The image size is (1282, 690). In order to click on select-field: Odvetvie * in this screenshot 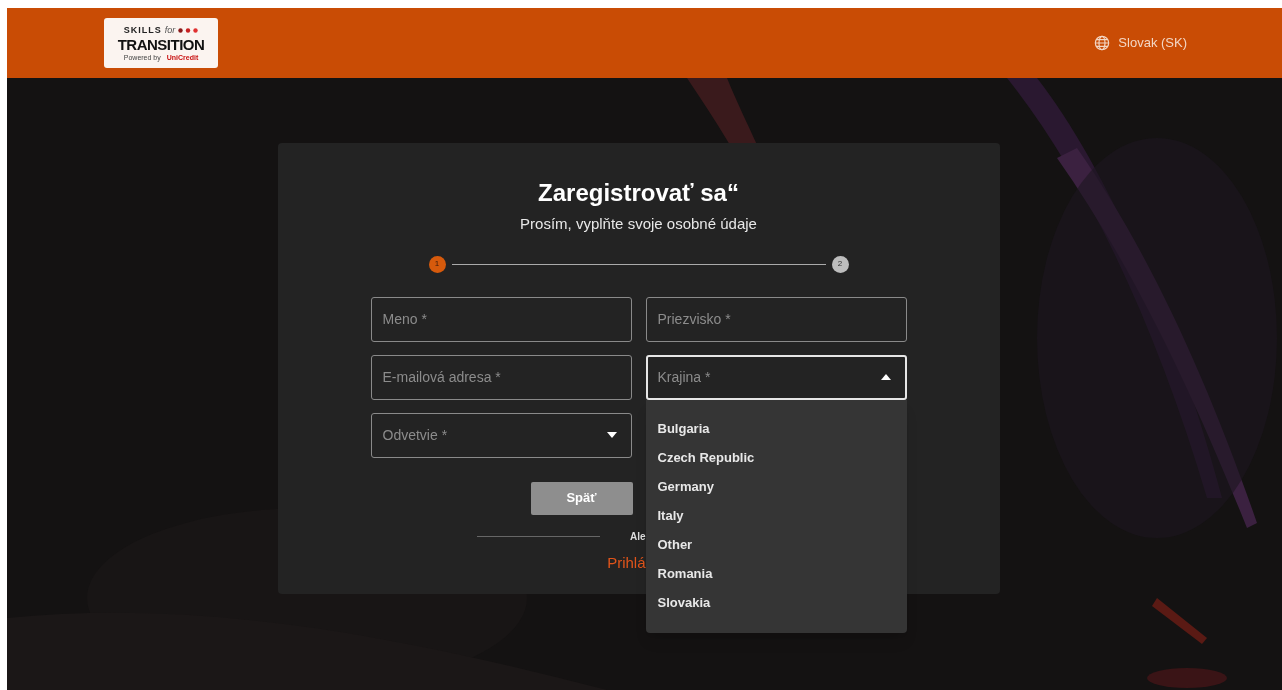, I will do `click(501, 435)`.